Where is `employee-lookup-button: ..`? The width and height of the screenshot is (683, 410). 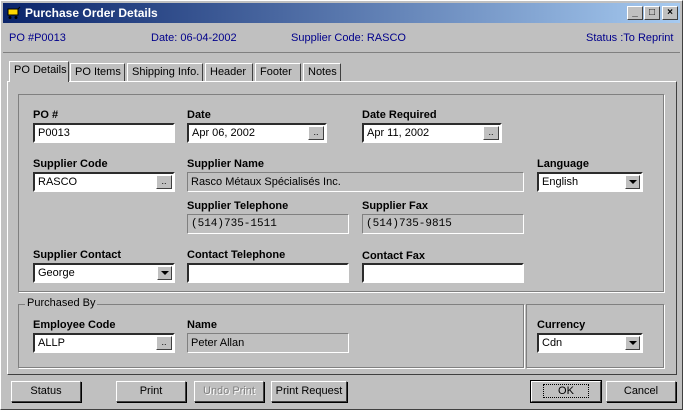 employee-lookup-button: .. is located at coordinates (164, 343).